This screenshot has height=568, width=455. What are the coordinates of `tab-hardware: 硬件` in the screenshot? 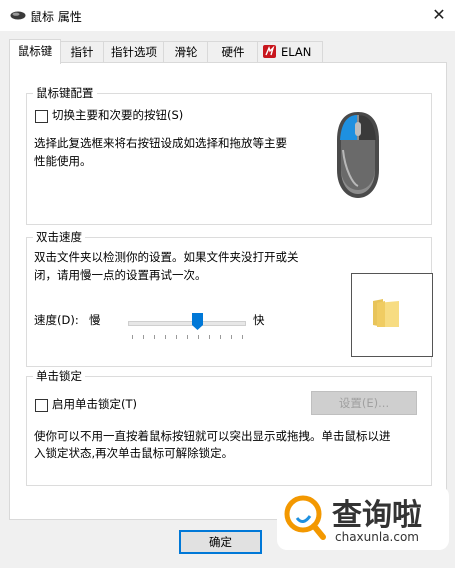 It's located at (233, 51).